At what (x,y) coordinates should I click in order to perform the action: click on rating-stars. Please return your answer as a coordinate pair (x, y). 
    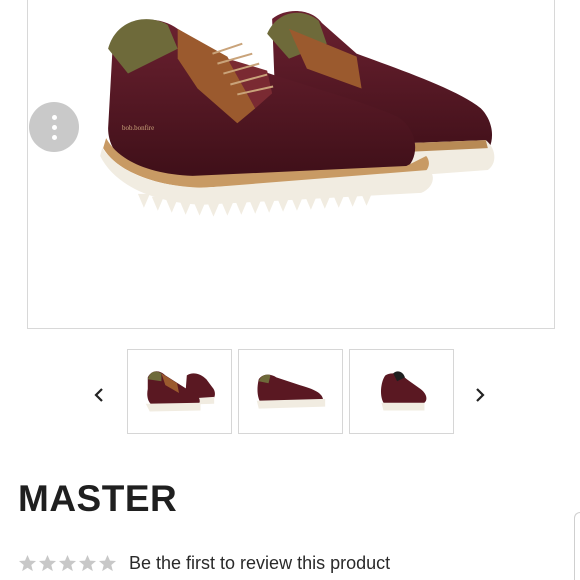
    Looking at the image, I should click on (67, 563).